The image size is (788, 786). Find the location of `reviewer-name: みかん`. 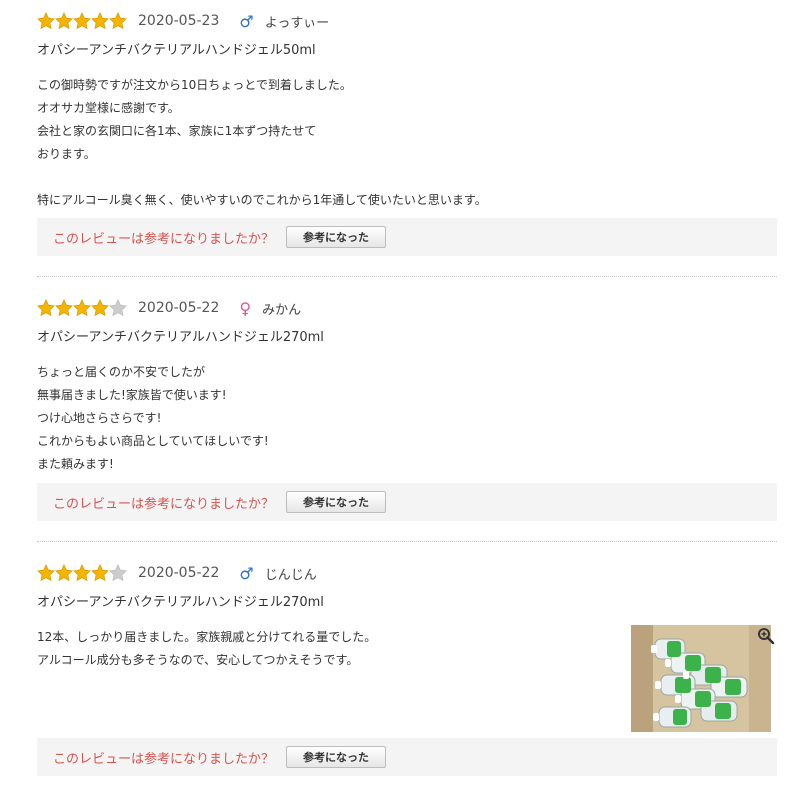

reviewer-name: みかん is located at coordinates (282, 310).